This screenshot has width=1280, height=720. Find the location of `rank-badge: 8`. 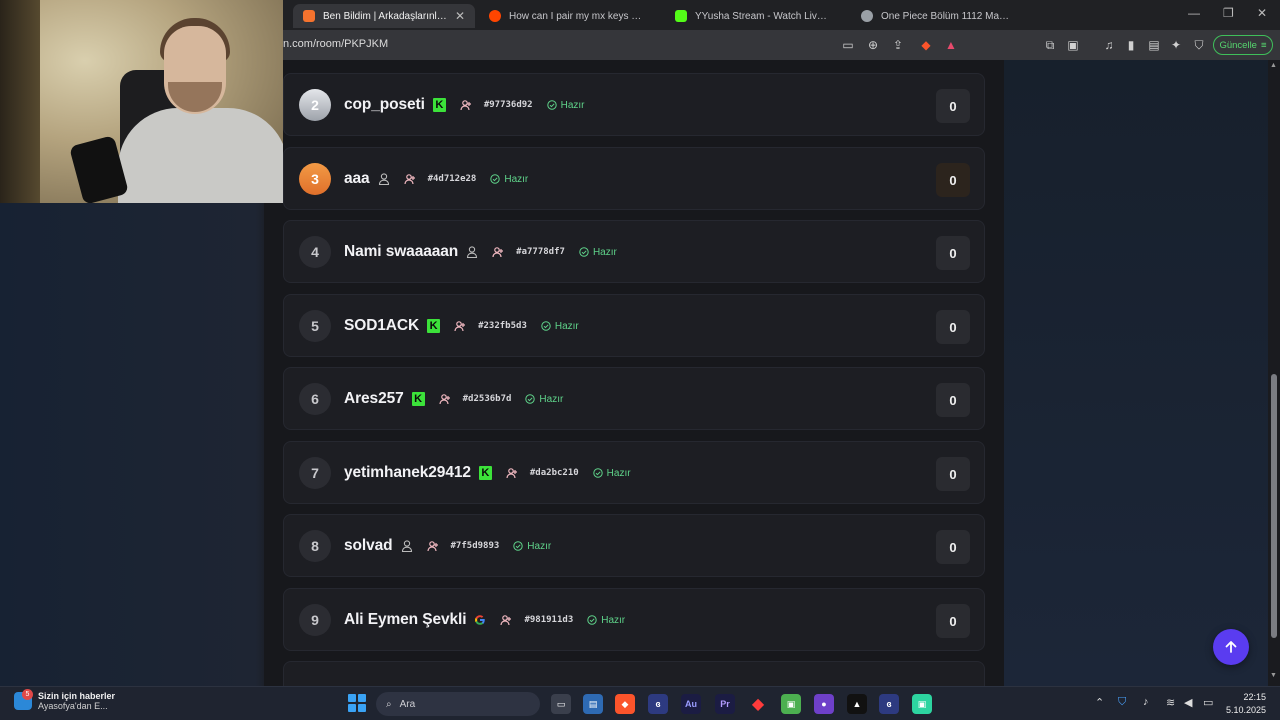

rank-badge: 8 is located at coordinates (315, 546).